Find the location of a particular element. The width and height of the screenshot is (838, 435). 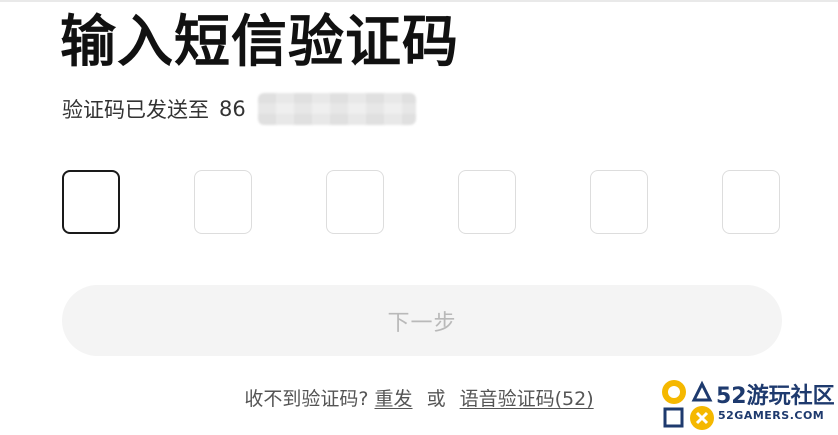

watermark-logo: 52游玩社区 52GAMERS.COM is located at coordinates (747, 404).